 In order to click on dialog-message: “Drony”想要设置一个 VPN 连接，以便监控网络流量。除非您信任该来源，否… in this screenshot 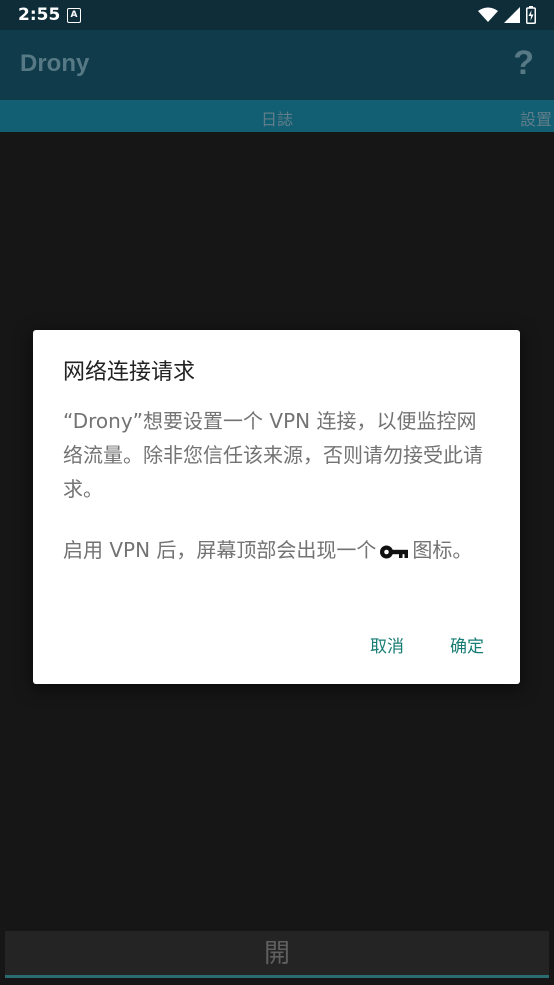, I will do `click(273, 455)`.